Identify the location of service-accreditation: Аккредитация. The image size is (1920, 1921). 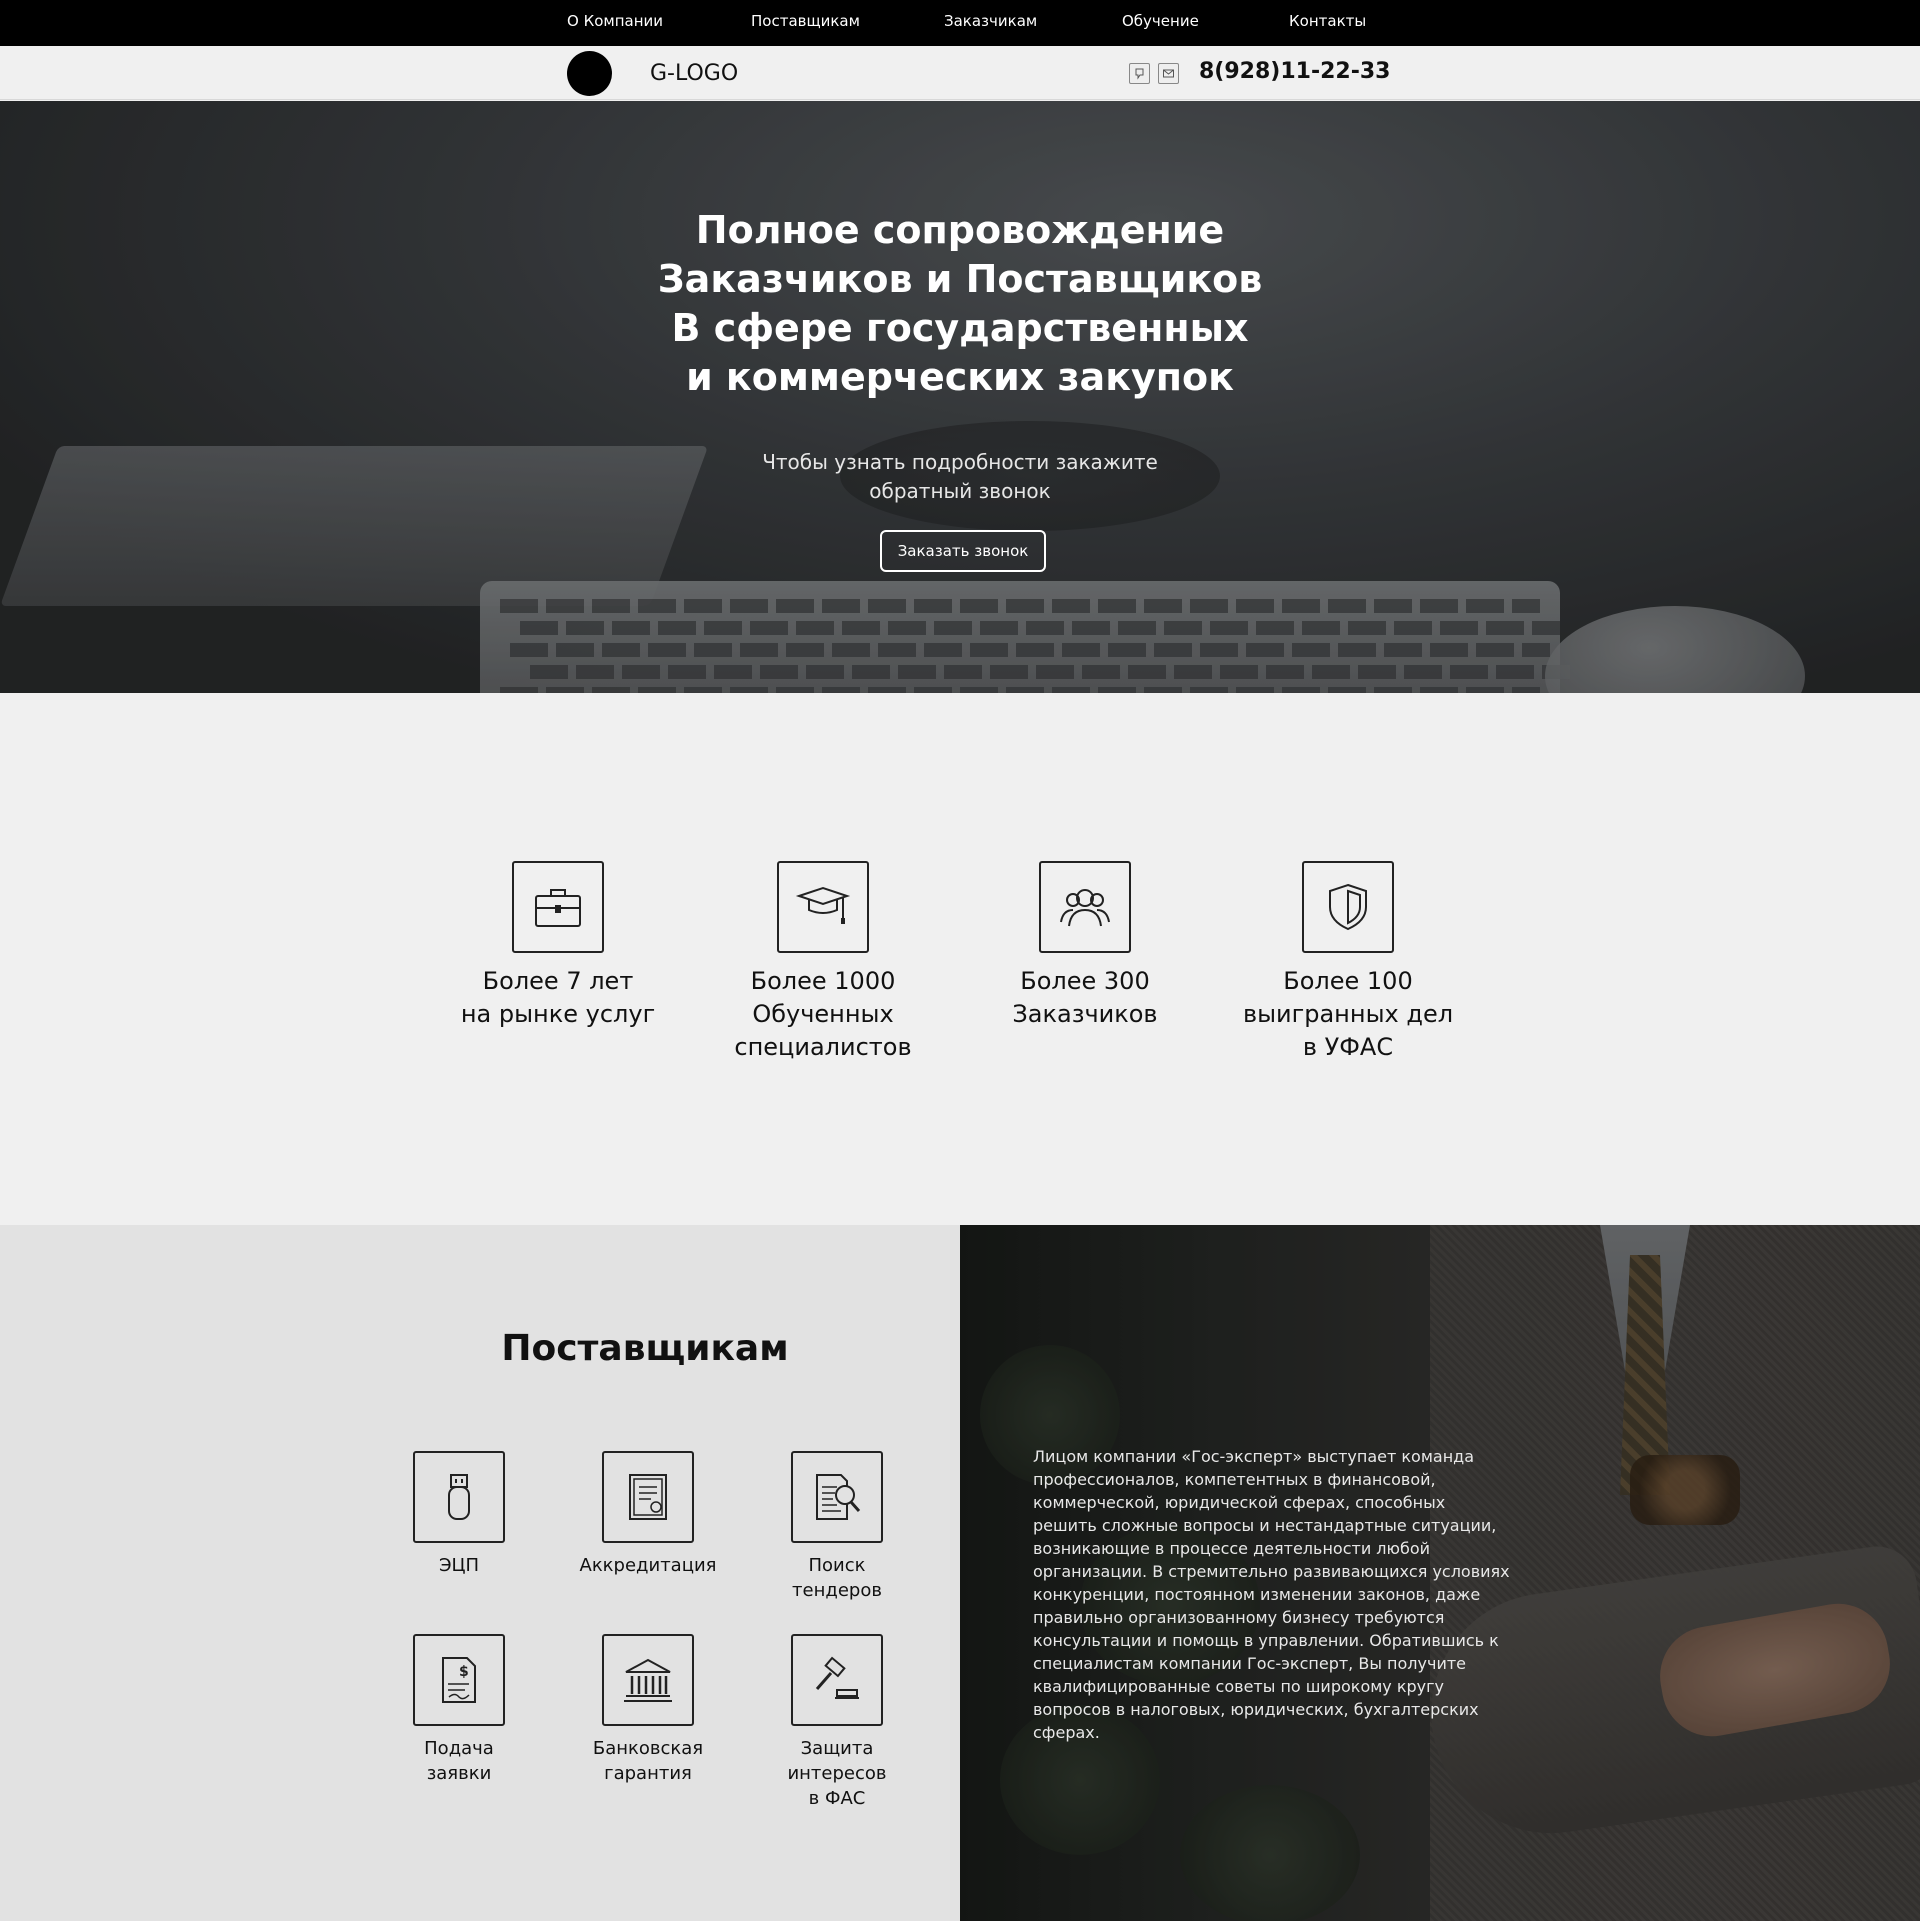
(648, 1514).